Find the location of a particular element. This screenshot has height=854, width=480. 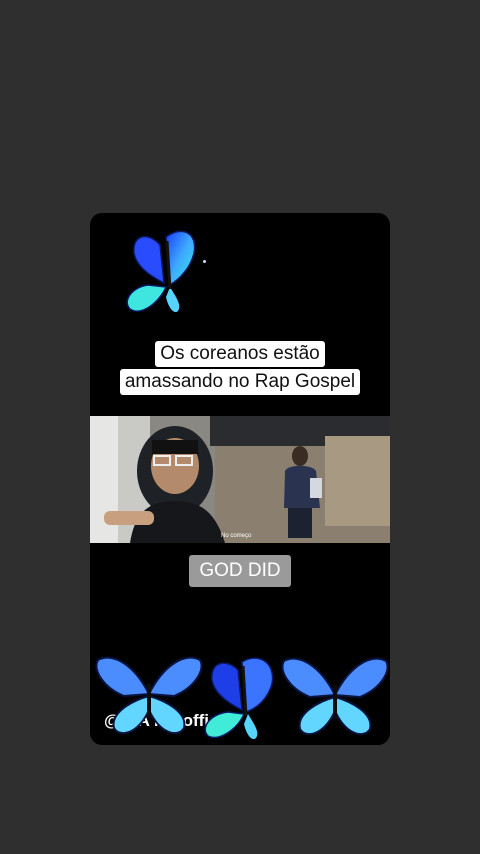

video-frame: No começo is located at coordinates (240, 479).